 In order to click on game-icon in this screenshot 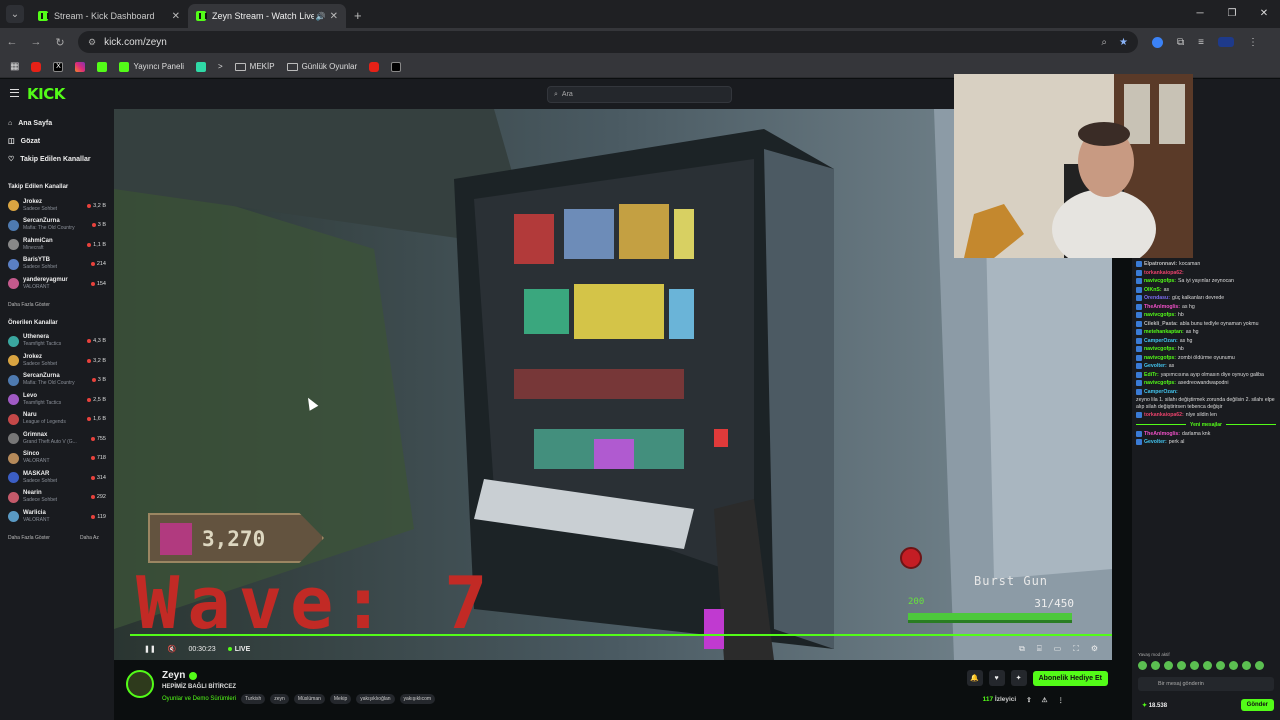, I will do `click(201, 66)`.